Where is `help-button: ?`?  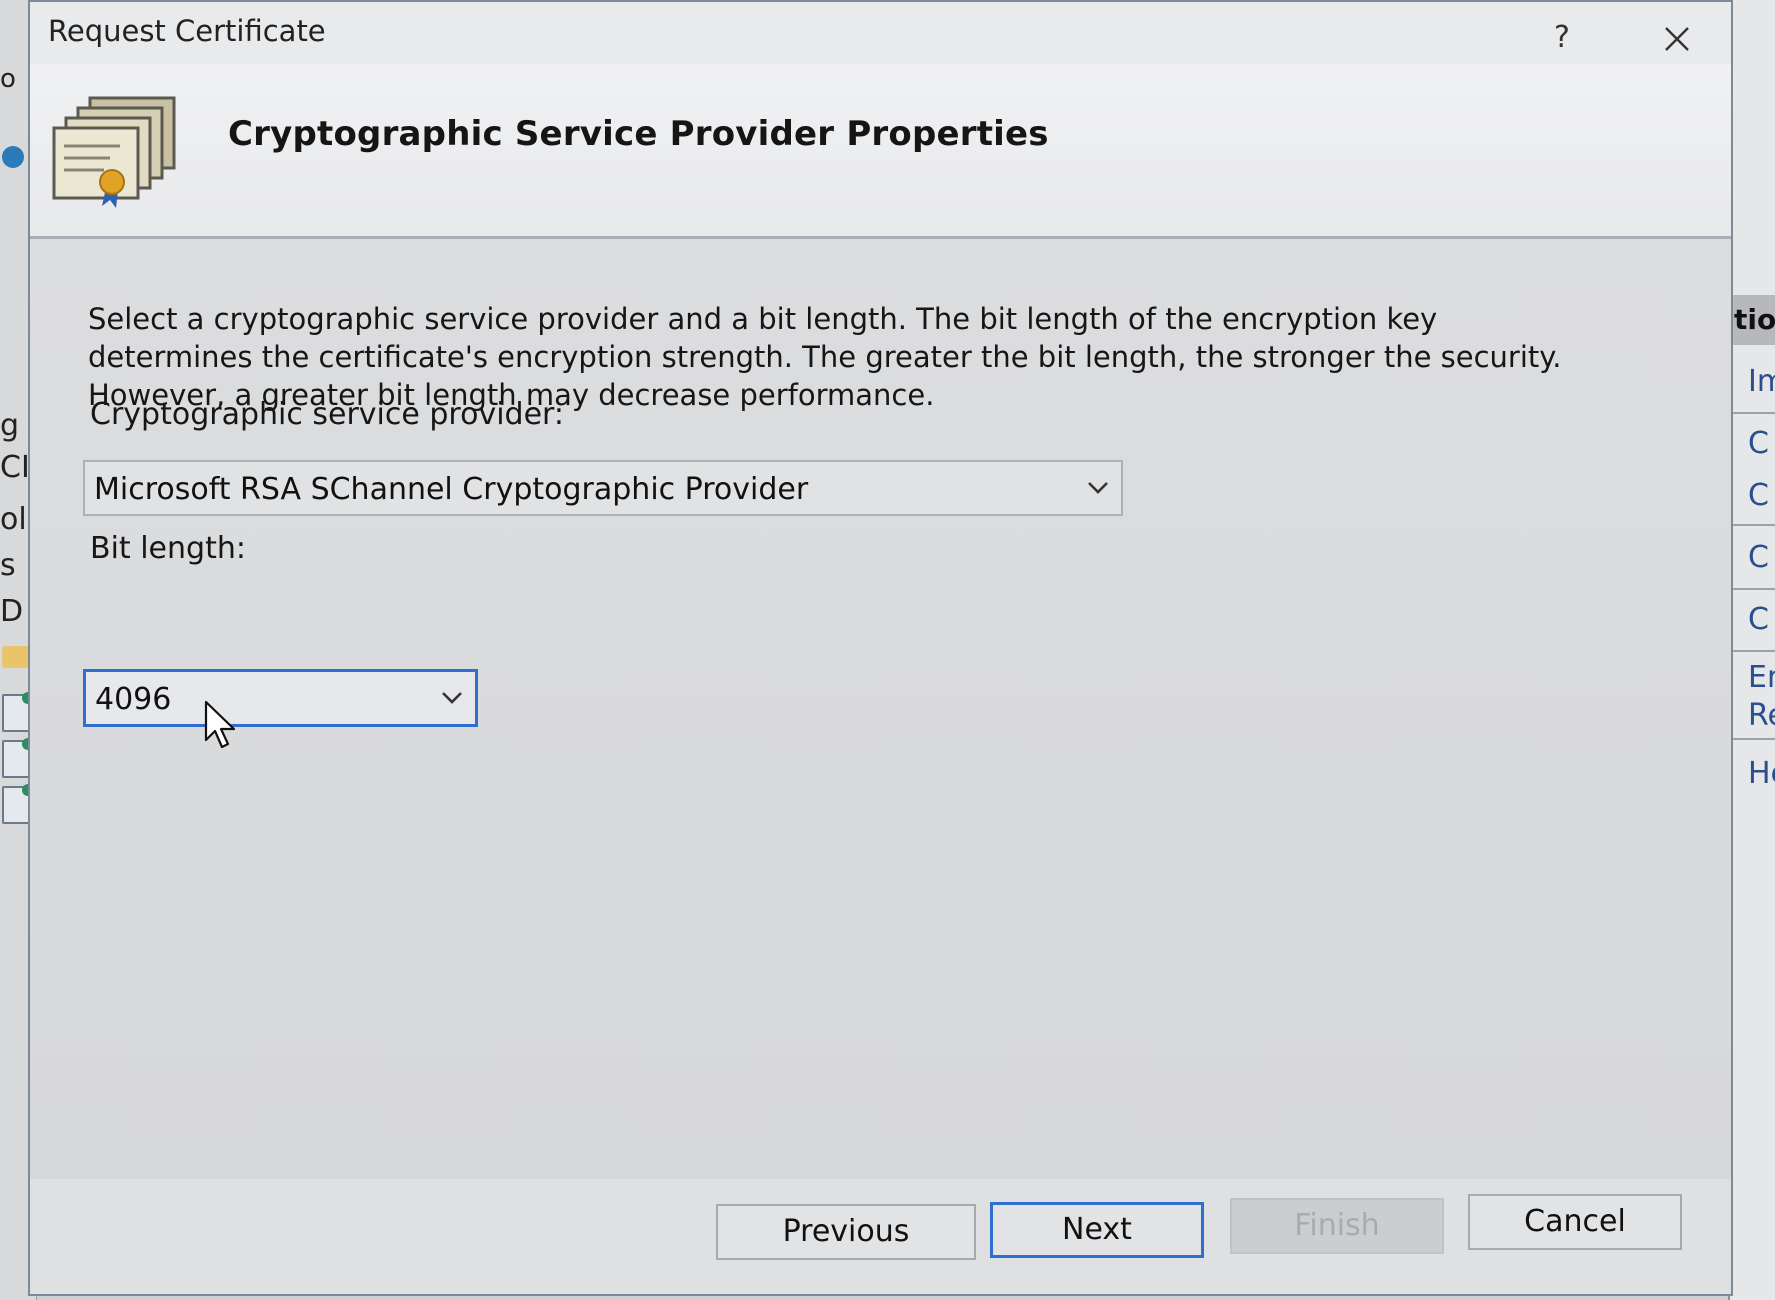
help-button: ? is located at coordinates (1562, 38).